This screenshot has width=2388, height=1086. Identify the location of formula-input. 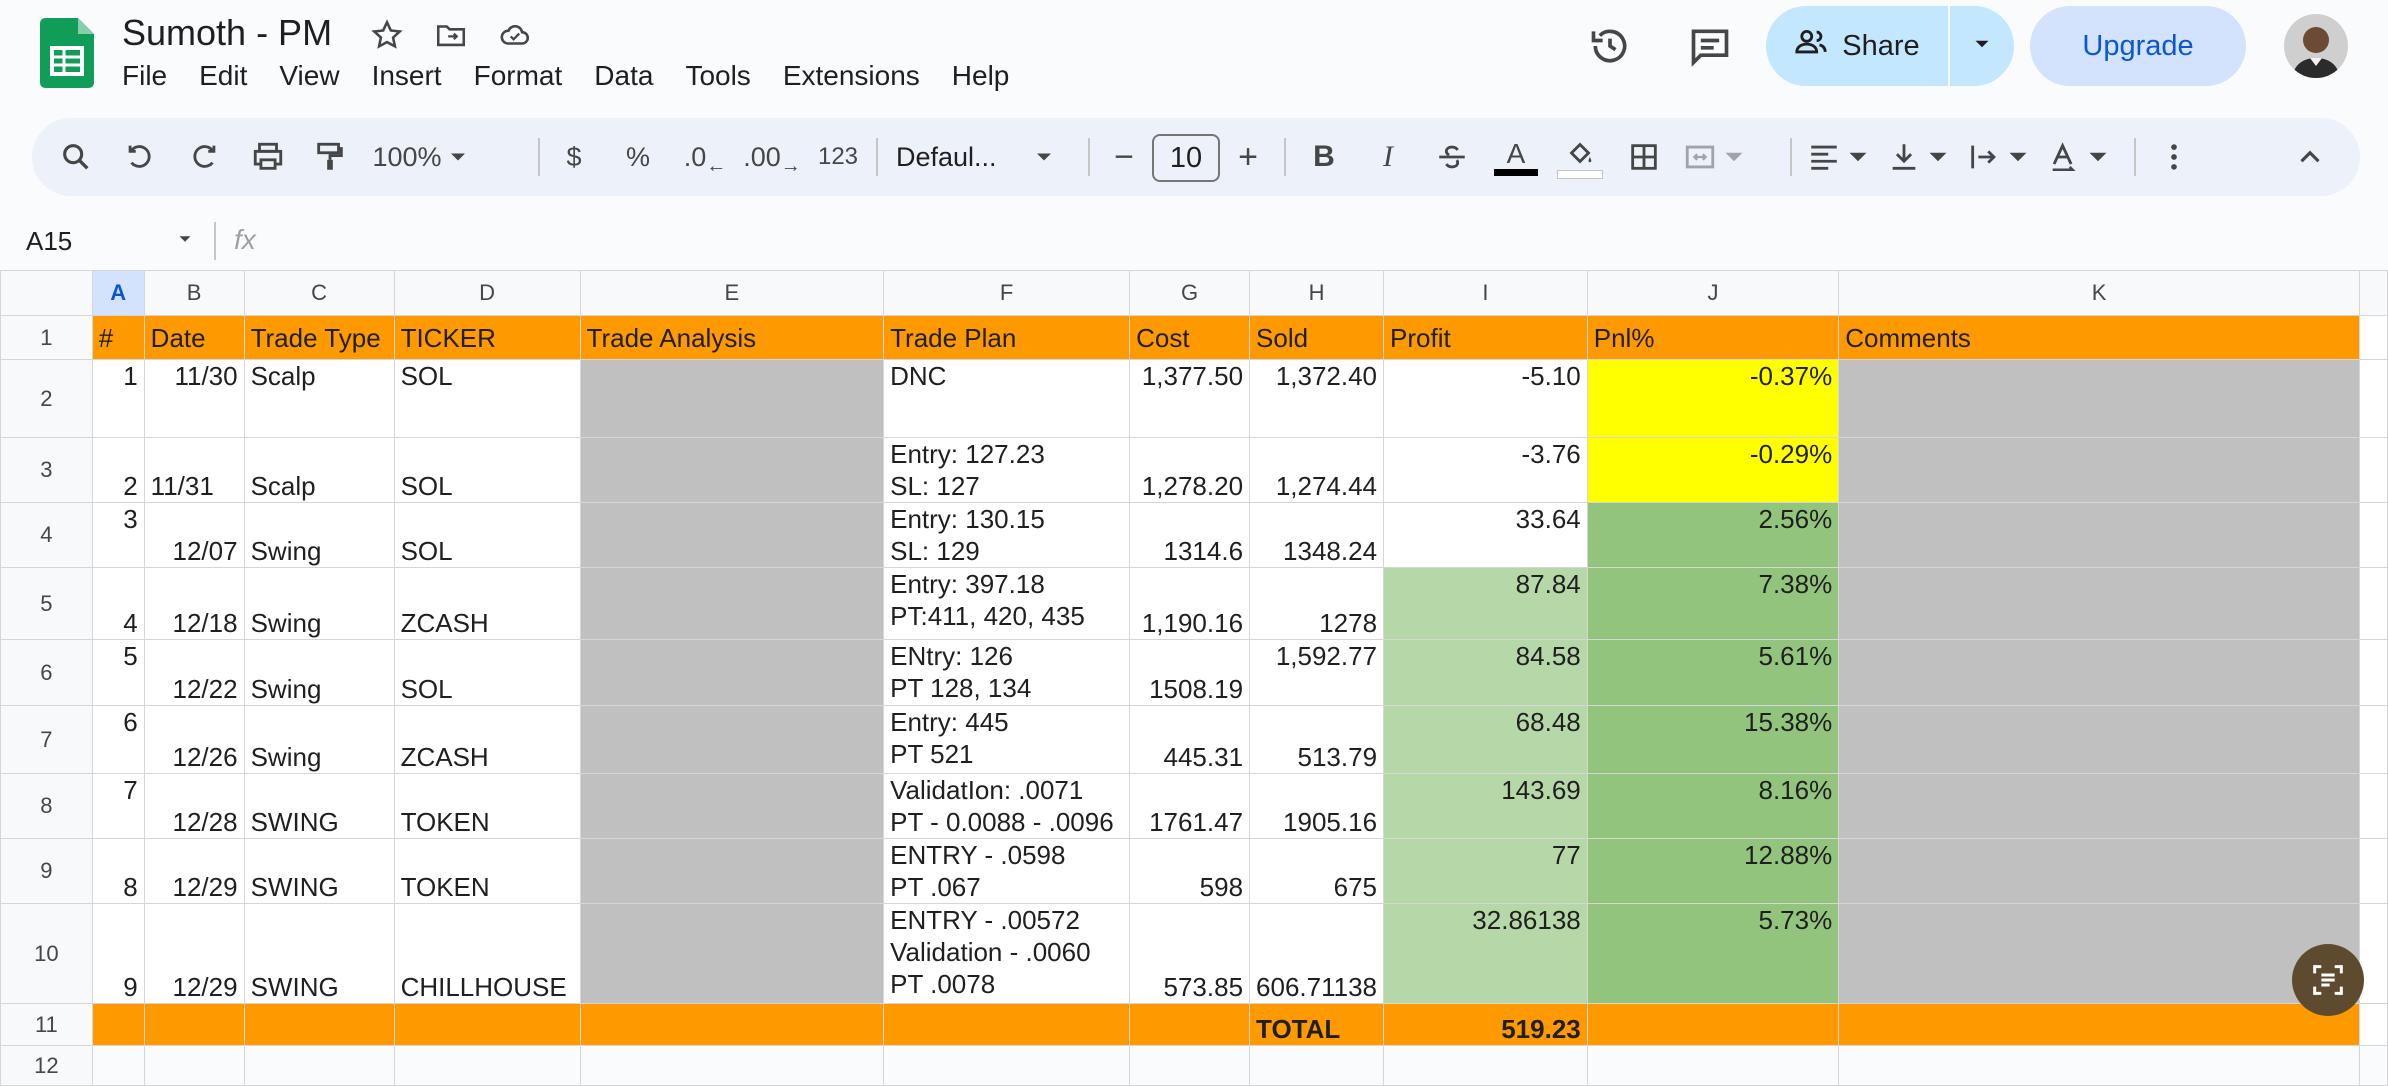
(1320, 243).